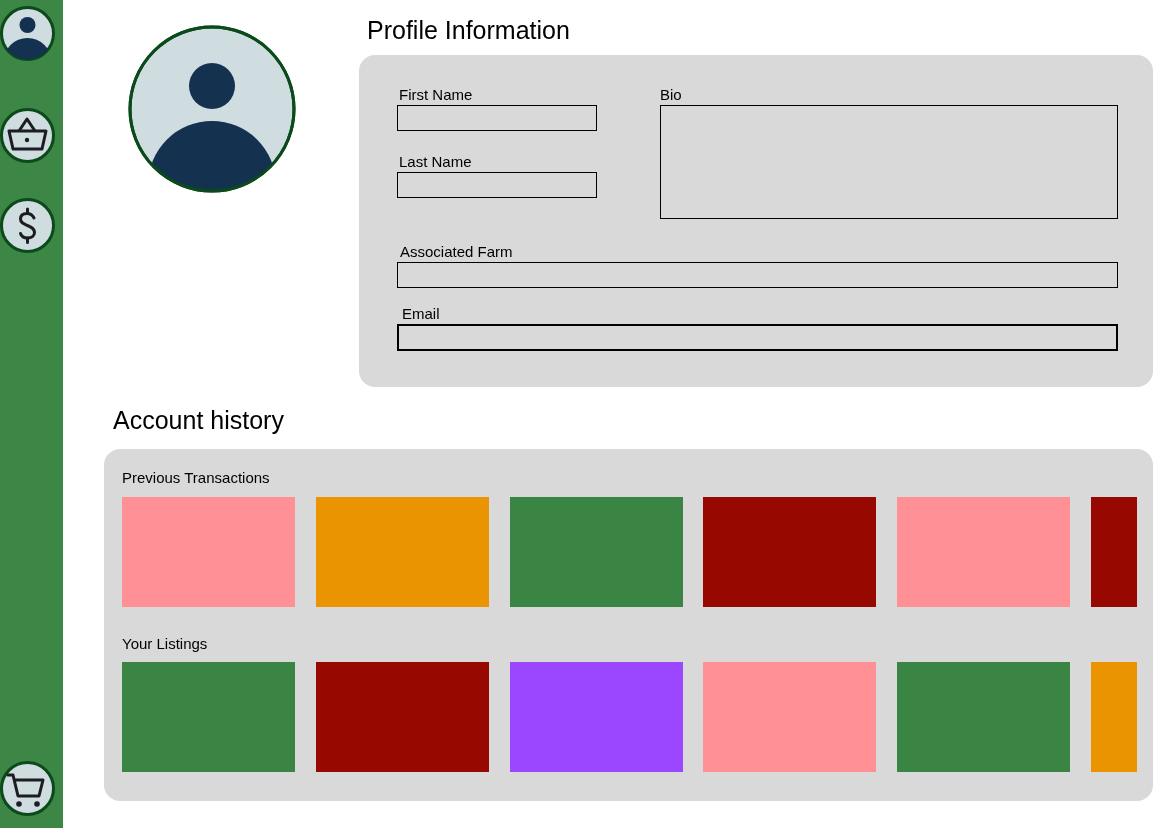 This screenshot has width=1175, height=828. I want to click on field-label: Bio, so click(671, 95).